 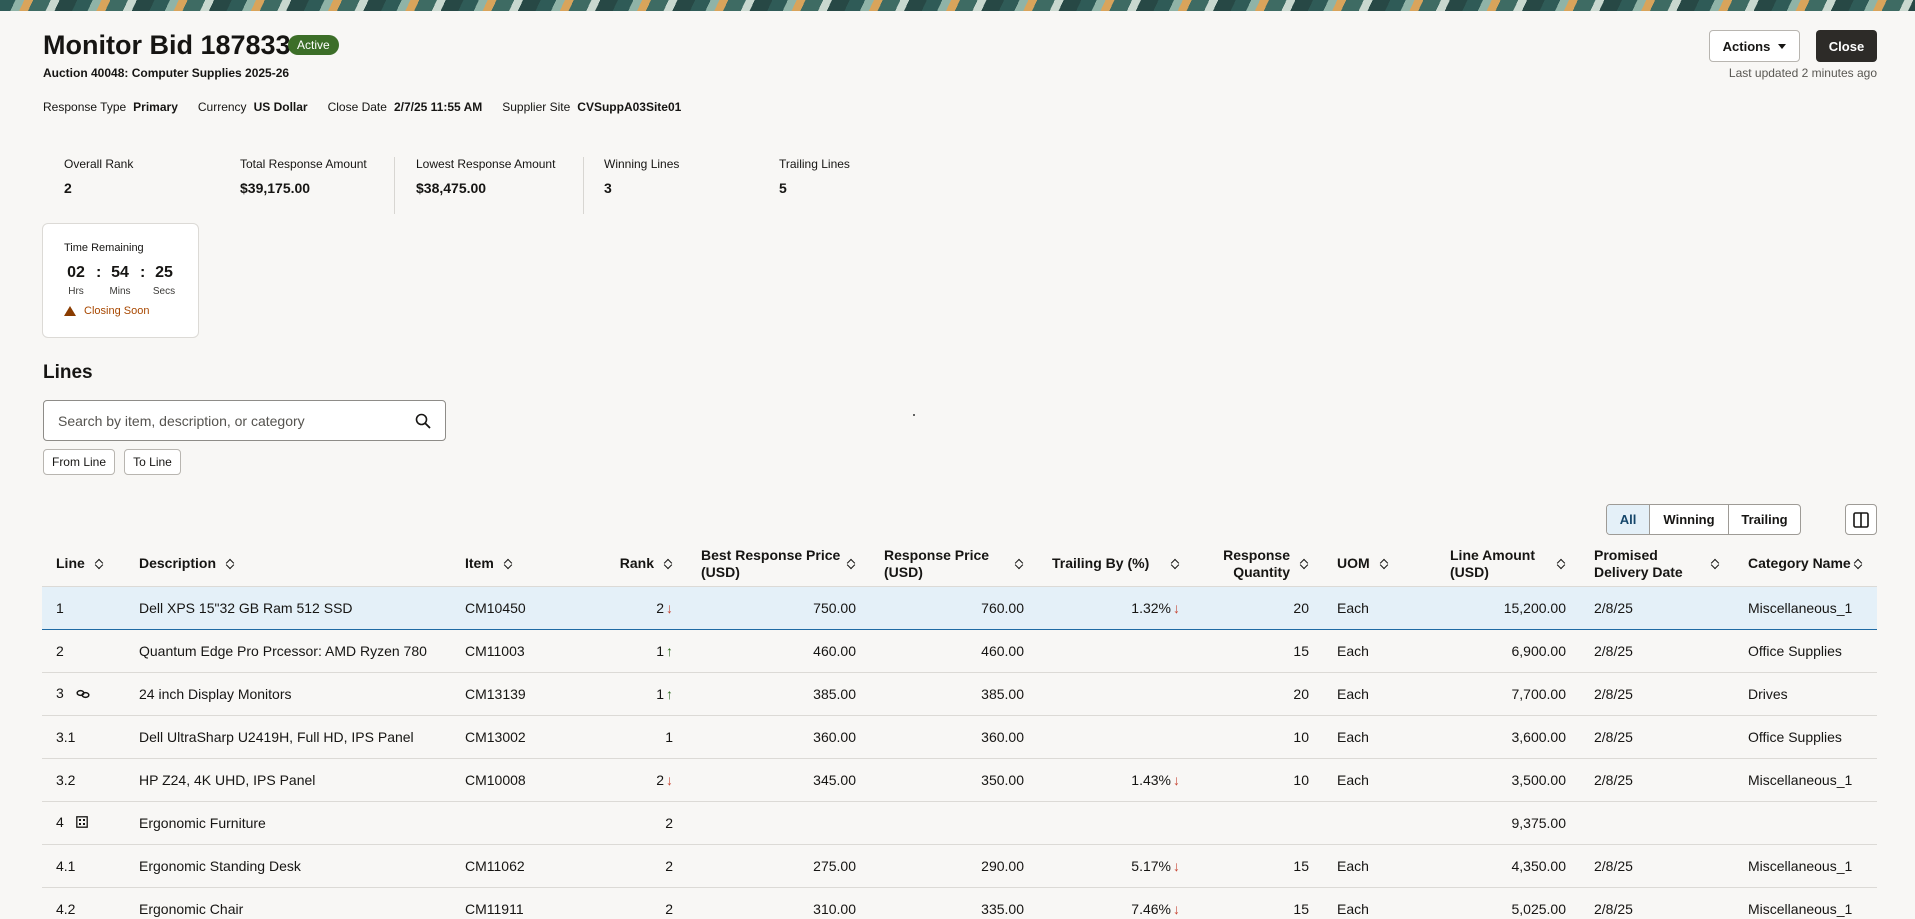 What do you see at coordinates (110, 107) in the screenshot?
I see `meta-response-type: Response Type Primary` at bounding box center [110, 107].